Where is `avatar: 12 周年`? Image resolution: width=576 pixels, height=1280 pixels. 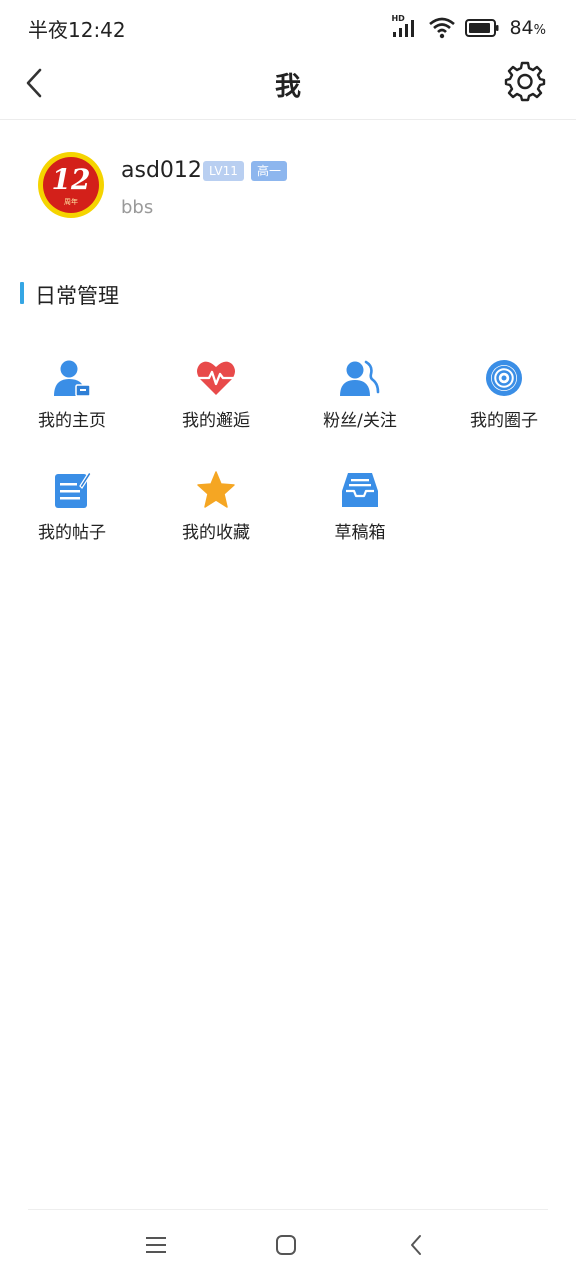 avatar: 12 周年 is located at coordinates (71, 185).